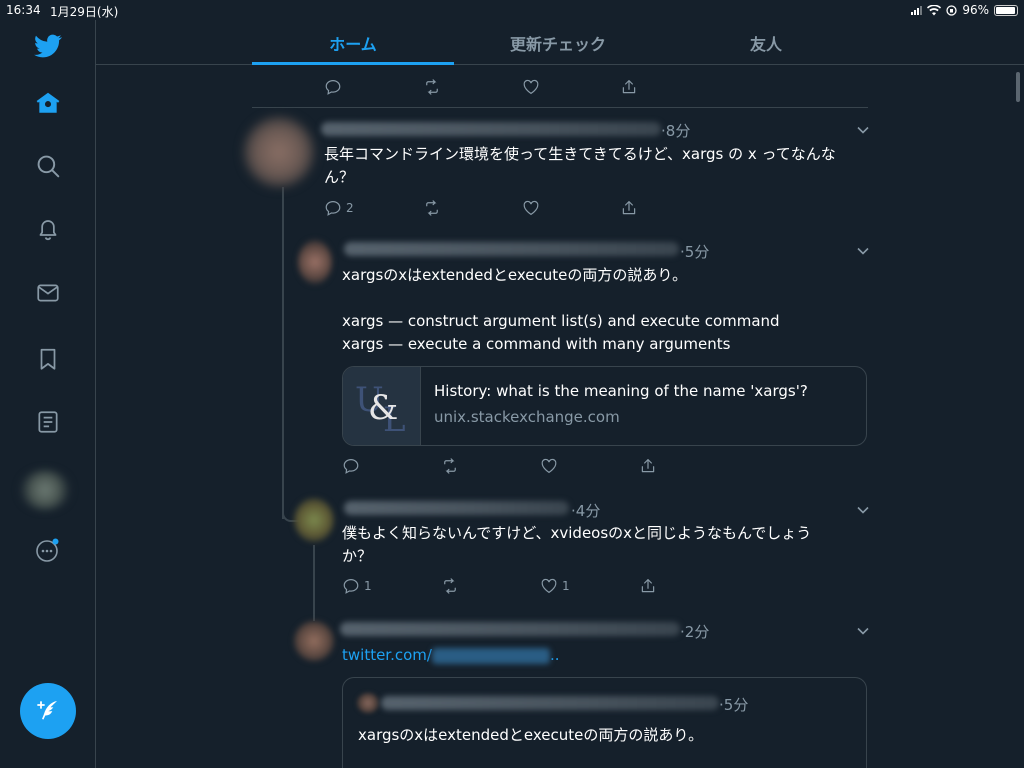 This screenshot has height=768, width=1024. I want to click on tweet-link: twitter.com/.., so click(451, 655).